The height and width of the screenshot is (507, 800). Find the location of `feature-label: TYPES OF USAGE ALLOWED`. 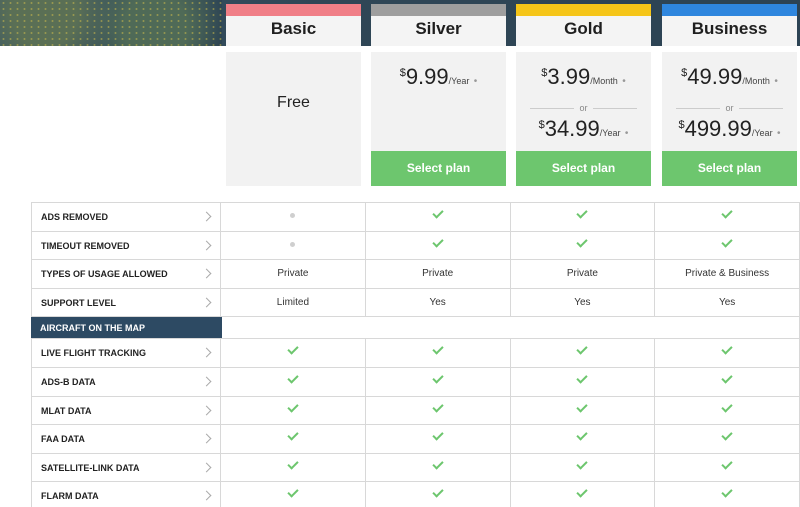

feature-label: TYPES OF USAGE ALLOWED is located at coordinates (126, 274).